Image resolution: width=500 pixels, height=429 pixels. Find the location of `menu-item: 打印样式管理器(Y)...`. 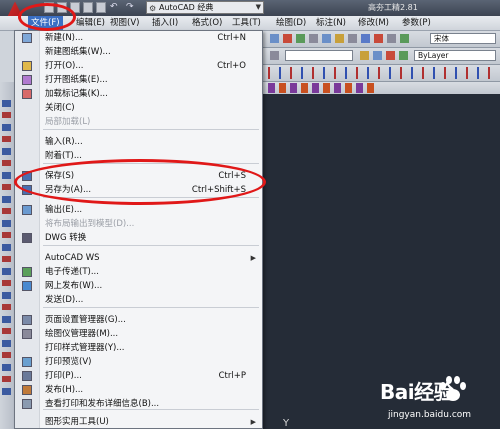

menu-item: 打印样式管理器(Y)... is located at coordinates (138, 348).